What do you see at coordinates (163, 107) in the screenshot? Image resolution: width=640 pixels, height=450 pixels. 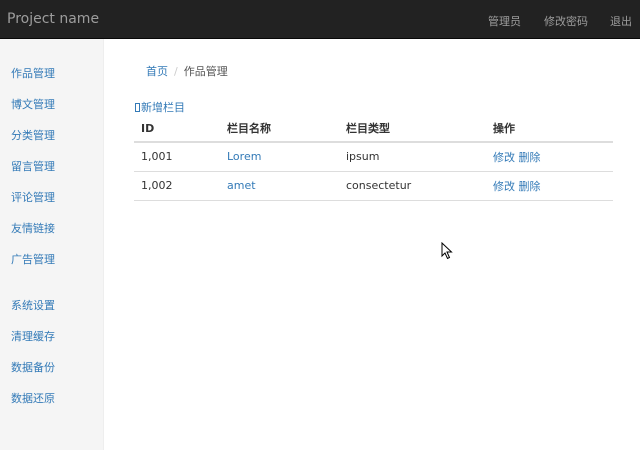 I see `add-column-label: 新增栏目` at bounding box center [163, 107].